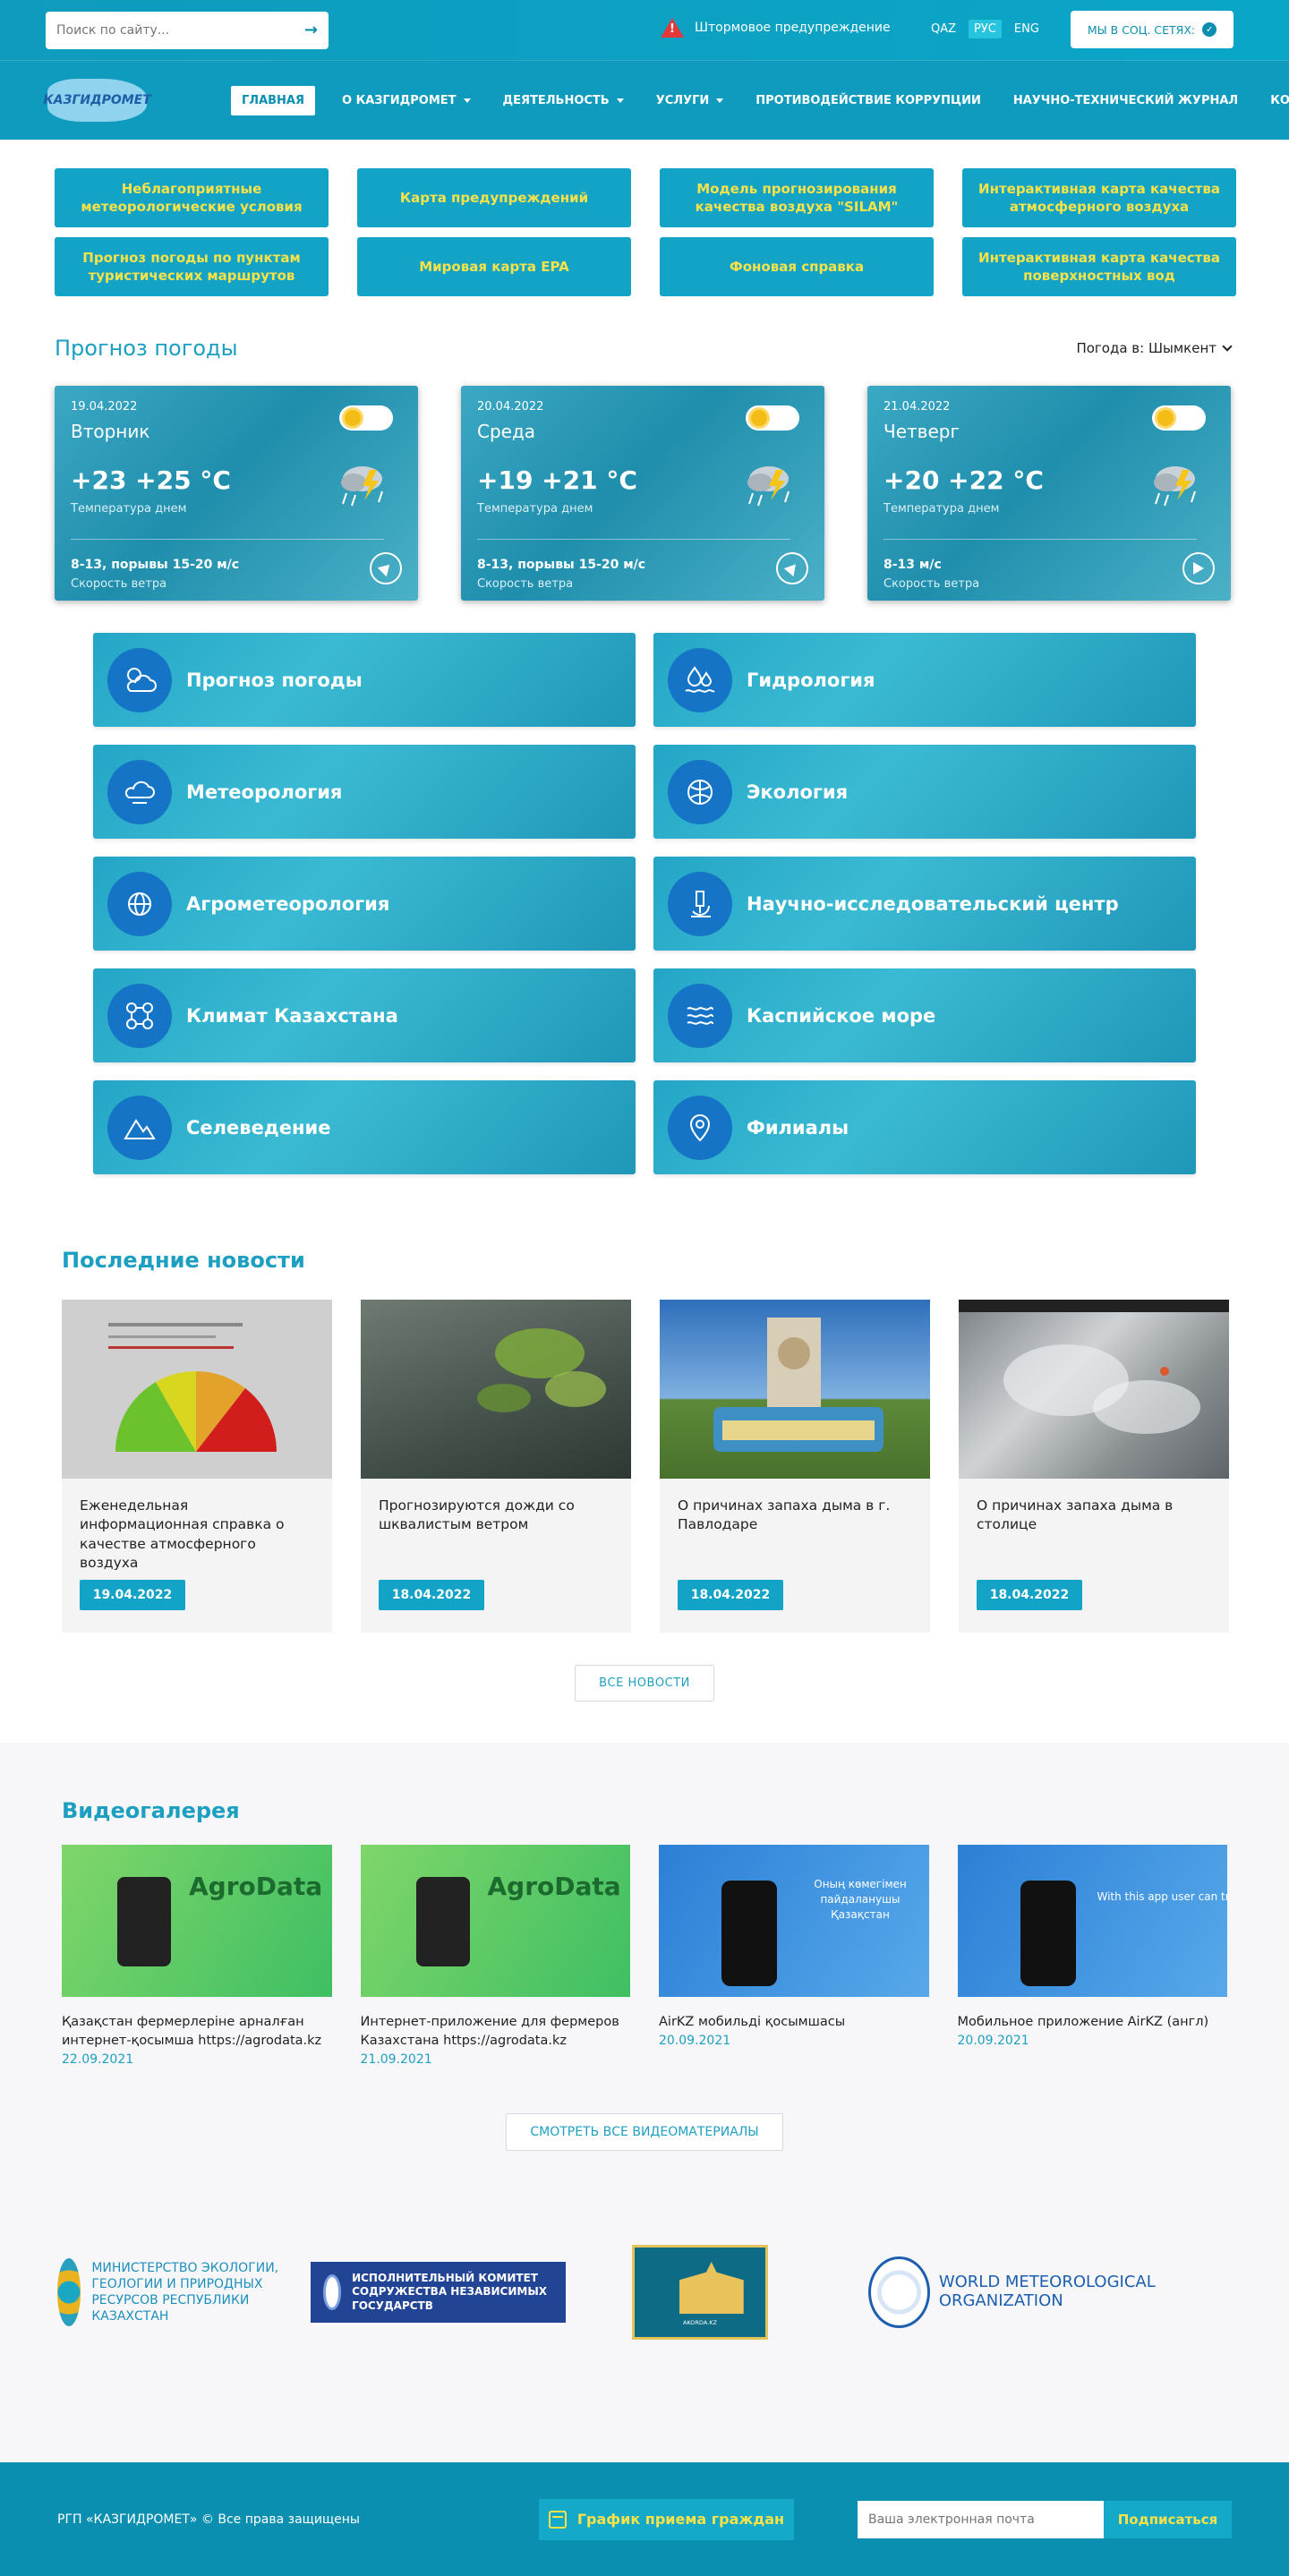 This screenshot has width=1289, height=2576. I want to click on nav-about: О КАЗГИДРОМЕТ, so click(406, 100).